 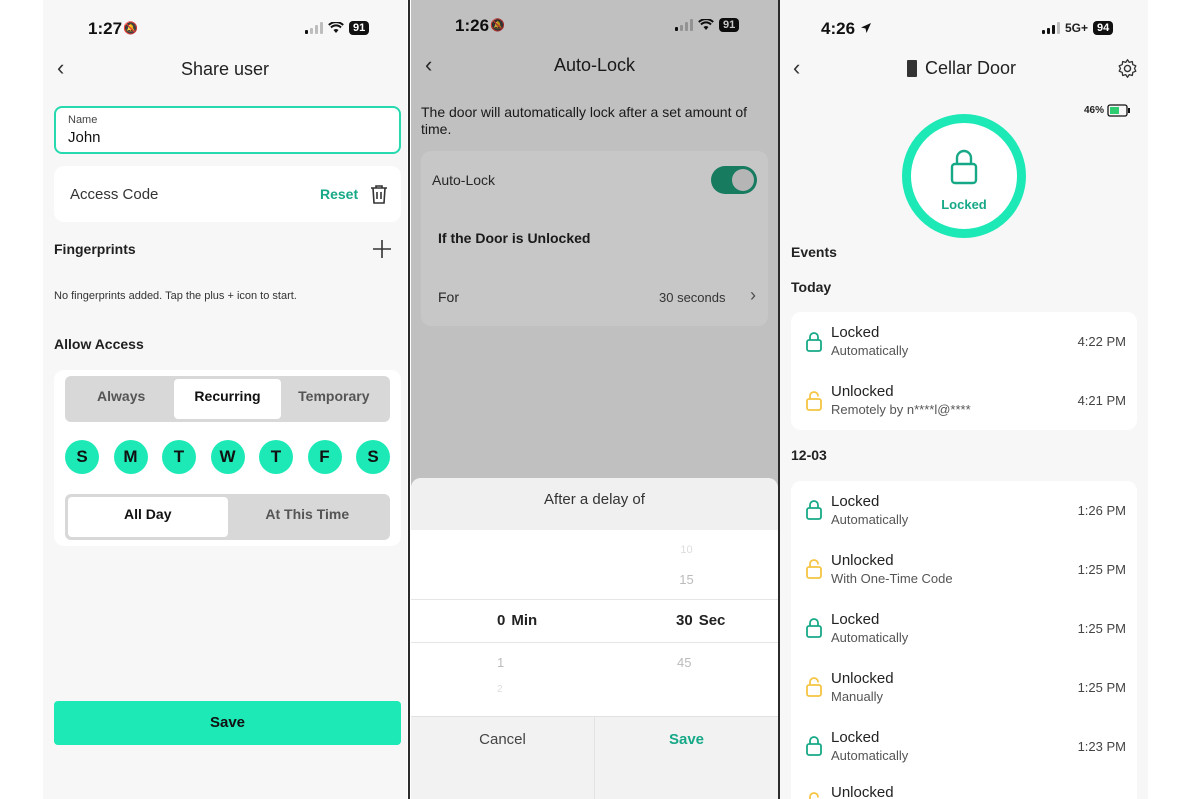 What do you see at coordinates (95, 249) in the screenshot?
I see `fingerprints-heading: Fingerprints` at bounding box center [95, 249].